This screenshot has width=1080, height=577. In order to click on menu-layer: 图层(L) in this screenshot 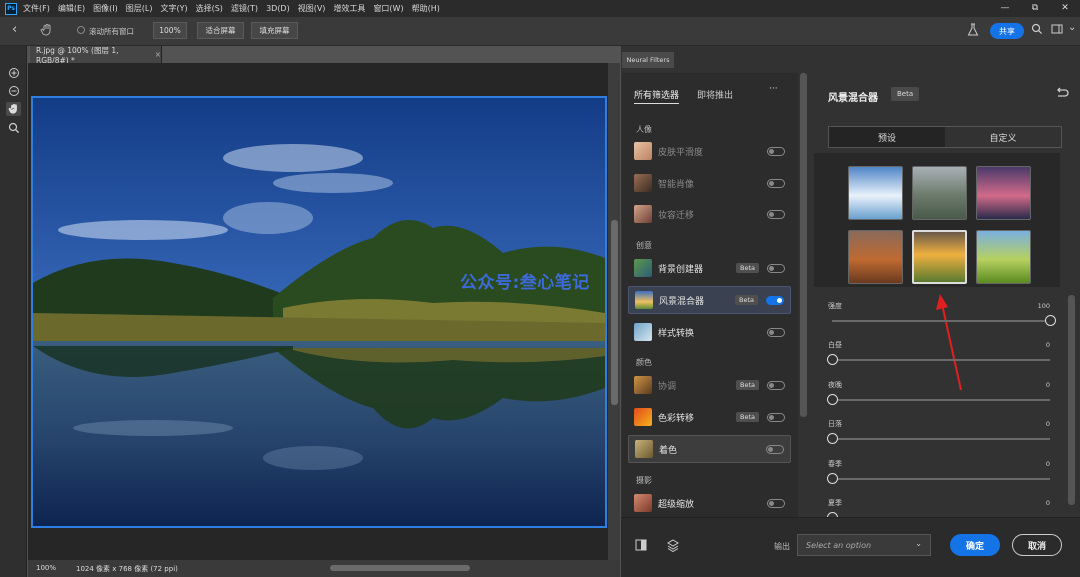, I will do `click(139, 8)`.